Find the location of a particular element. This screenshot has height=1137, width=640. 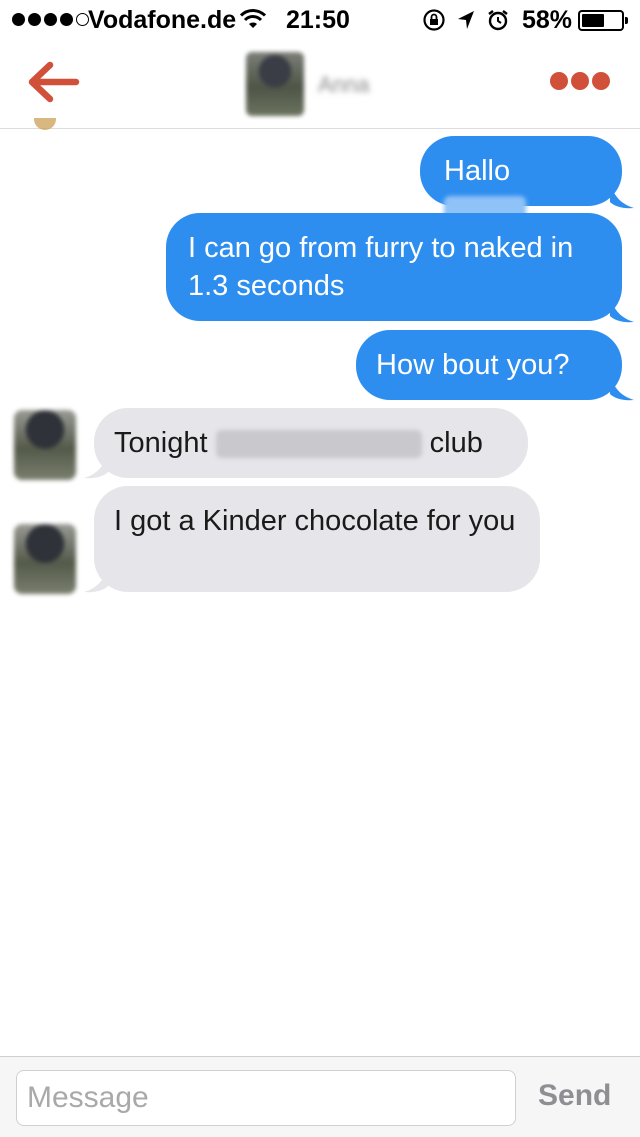

back-button is located at coordinates (54, 82).